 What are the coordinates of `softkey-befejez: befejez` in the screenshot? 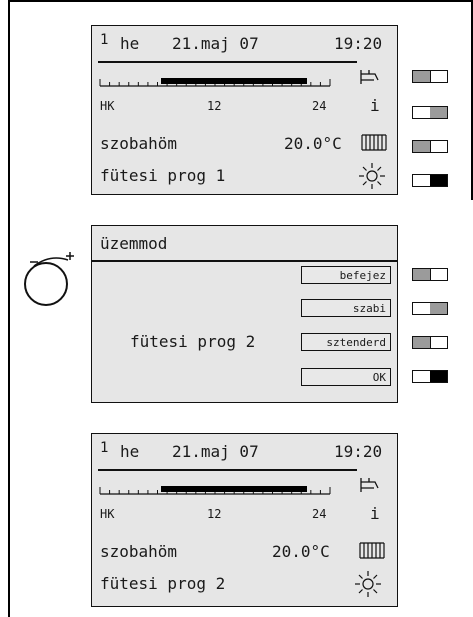 It's located at (346, 275).